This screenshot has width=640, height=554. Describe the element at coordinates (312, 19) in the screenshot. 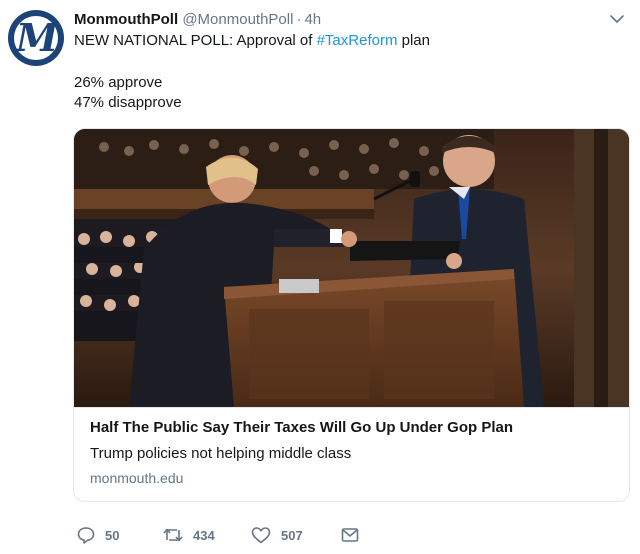

I see `timestamp: 4h` at that location.